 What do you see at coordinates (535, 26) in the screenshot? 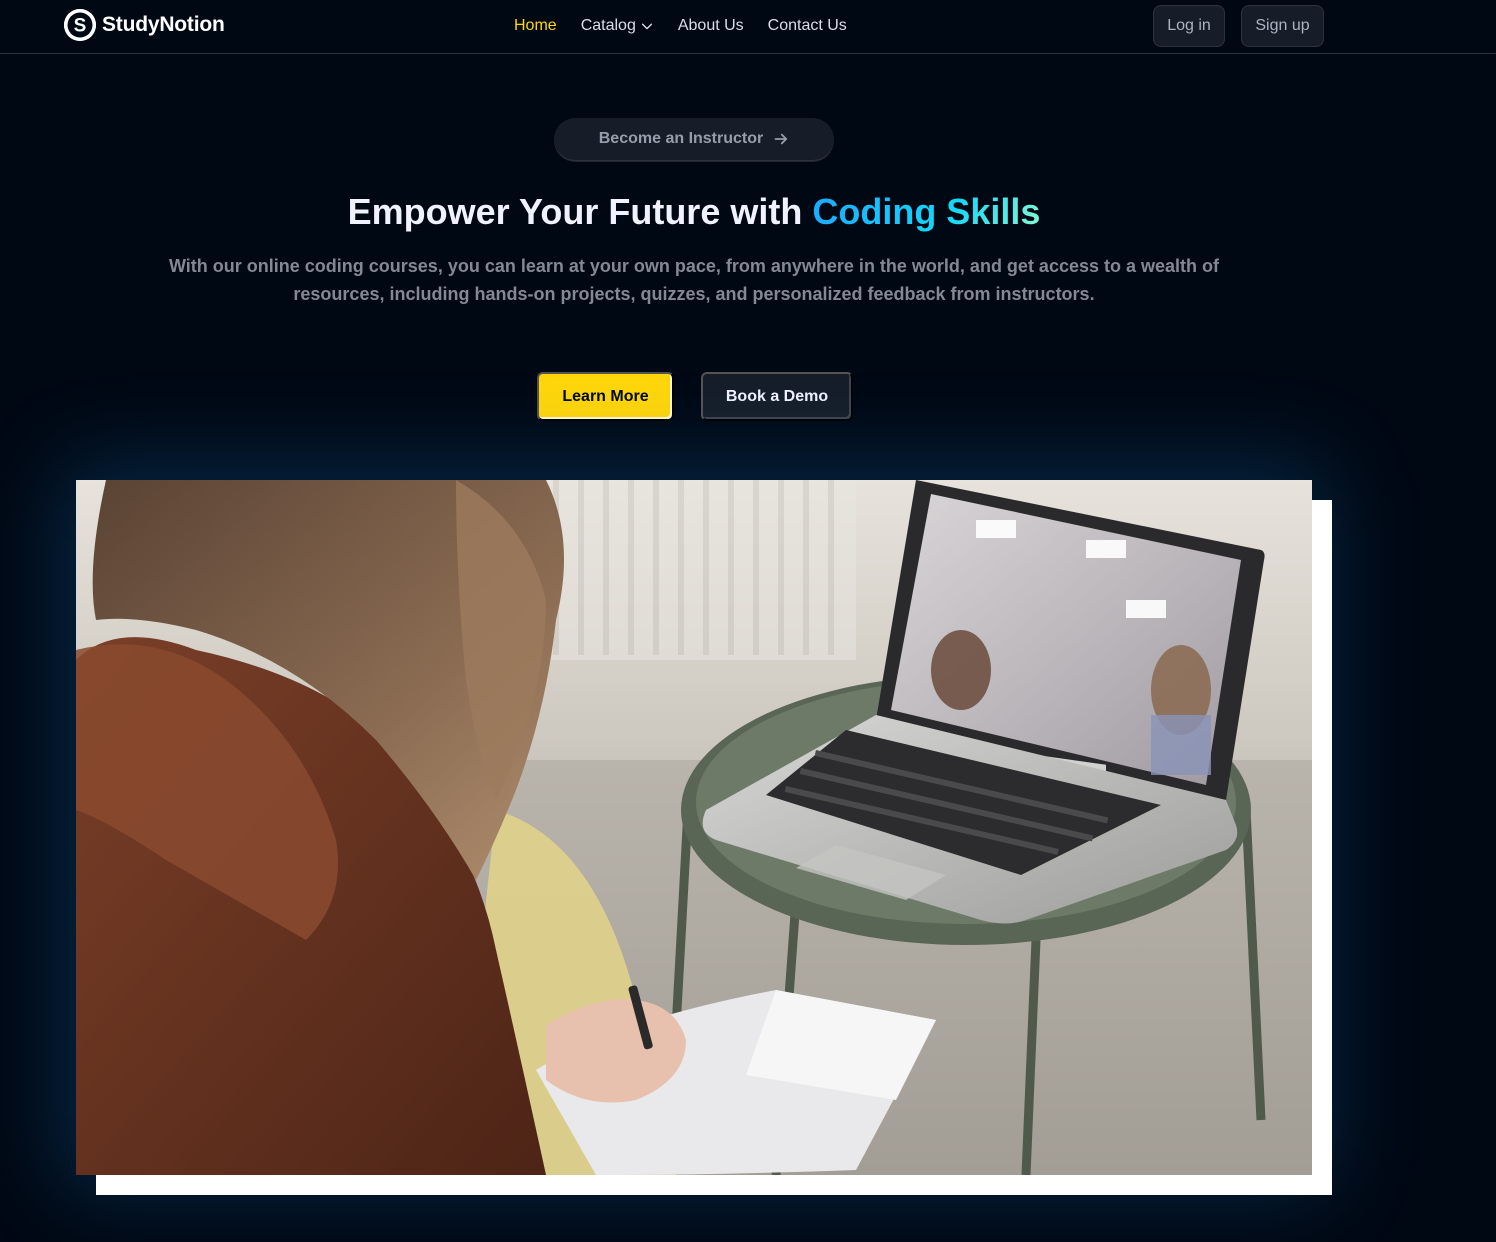
I see `nav-item-home: Home` at bounding box center [535, 26].